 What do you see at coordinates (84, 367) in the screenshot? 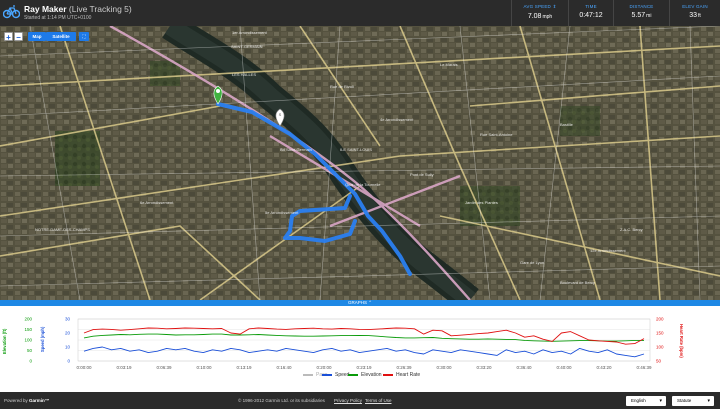
I see `x-tick-label: 0:00:00` at bounding box center [84, 367].